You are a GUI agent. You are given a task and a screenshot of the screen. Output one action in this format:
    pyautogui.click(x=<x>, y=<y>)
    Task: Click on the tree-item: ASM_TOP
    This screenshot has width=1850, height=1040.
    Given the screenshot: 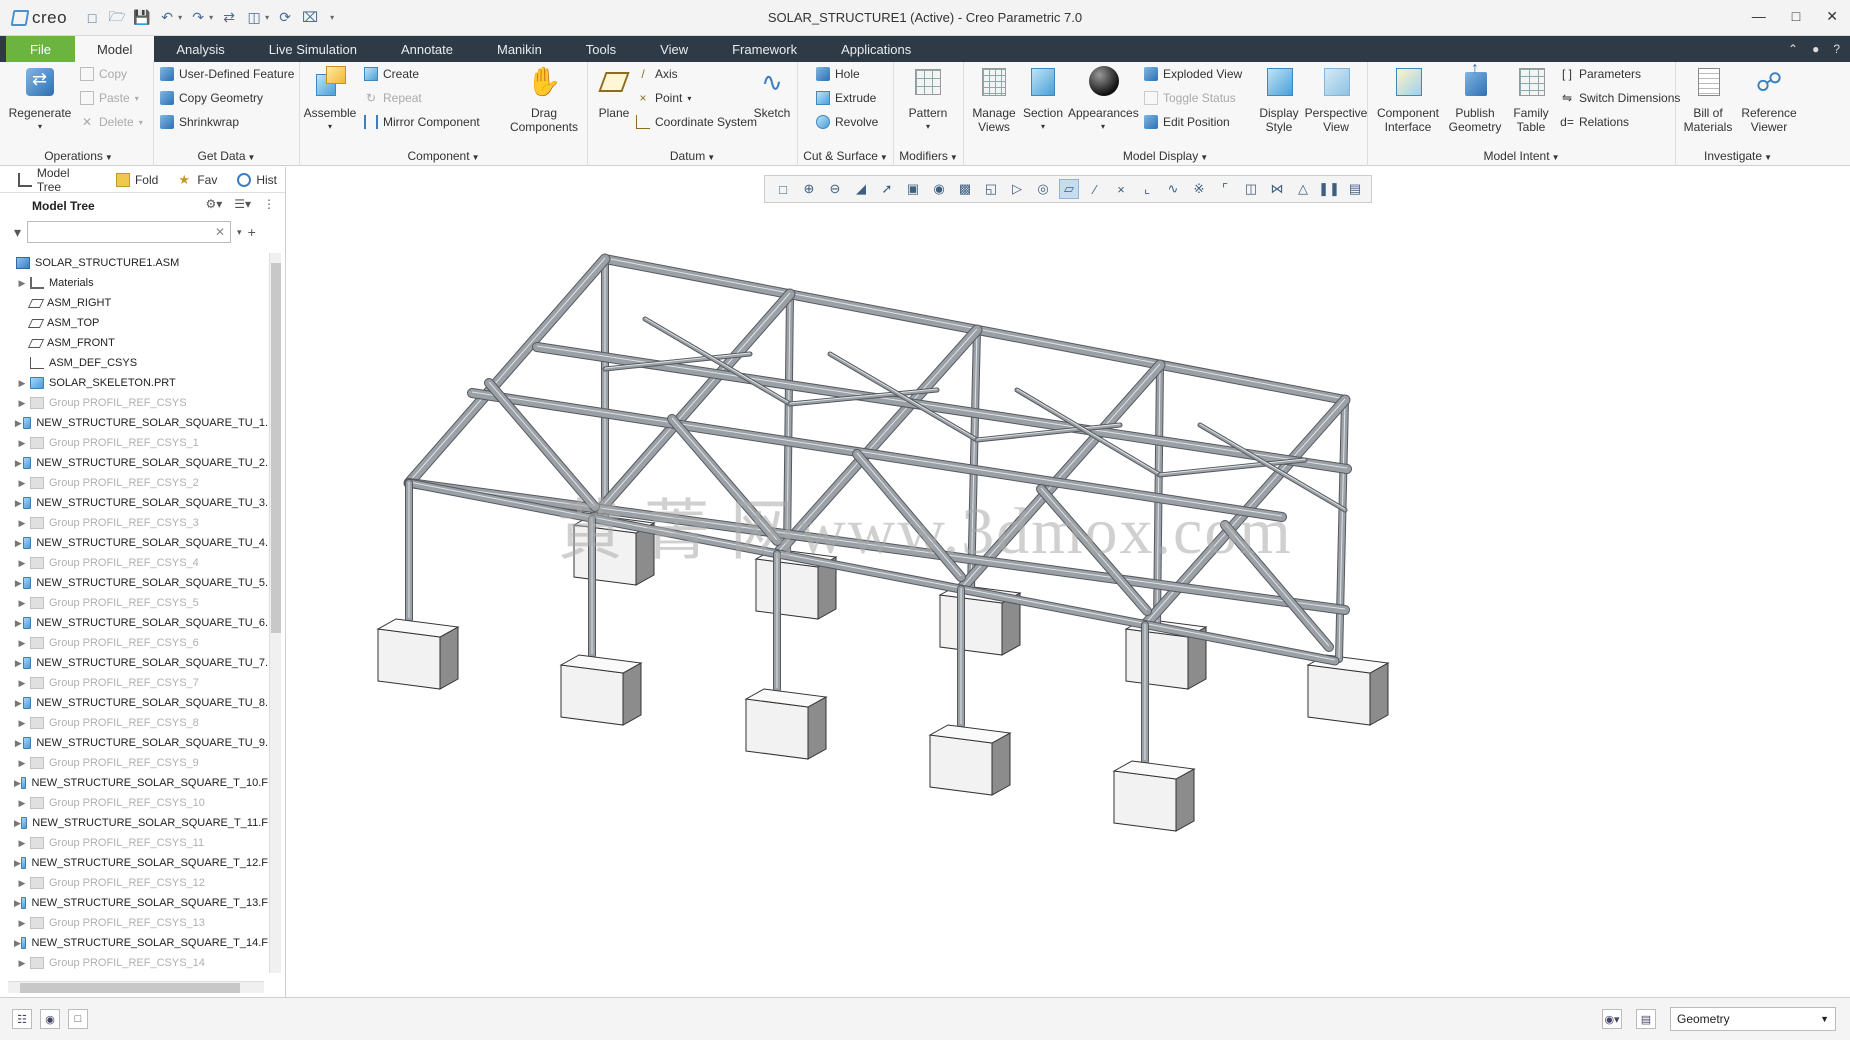 What is the action you would take?
    pyautogui.click(x=141, y=323)
    